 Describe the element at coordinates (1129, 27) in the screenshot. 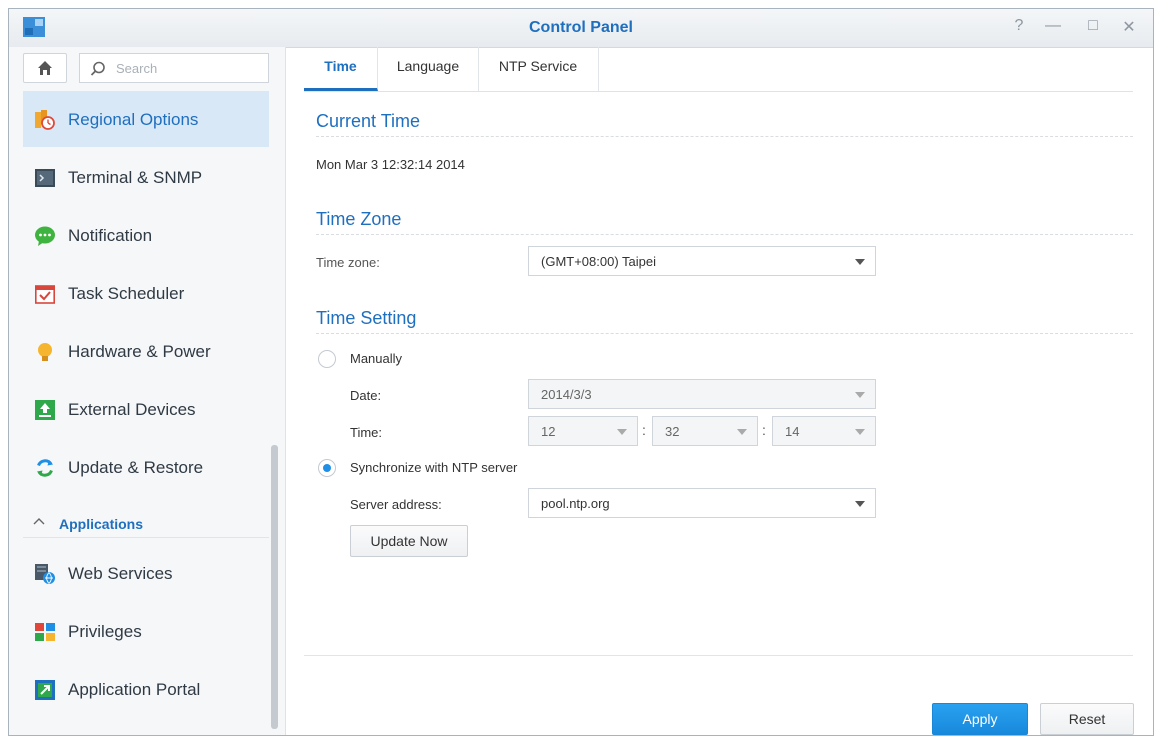

I see `close-icon: ✕` at that location.